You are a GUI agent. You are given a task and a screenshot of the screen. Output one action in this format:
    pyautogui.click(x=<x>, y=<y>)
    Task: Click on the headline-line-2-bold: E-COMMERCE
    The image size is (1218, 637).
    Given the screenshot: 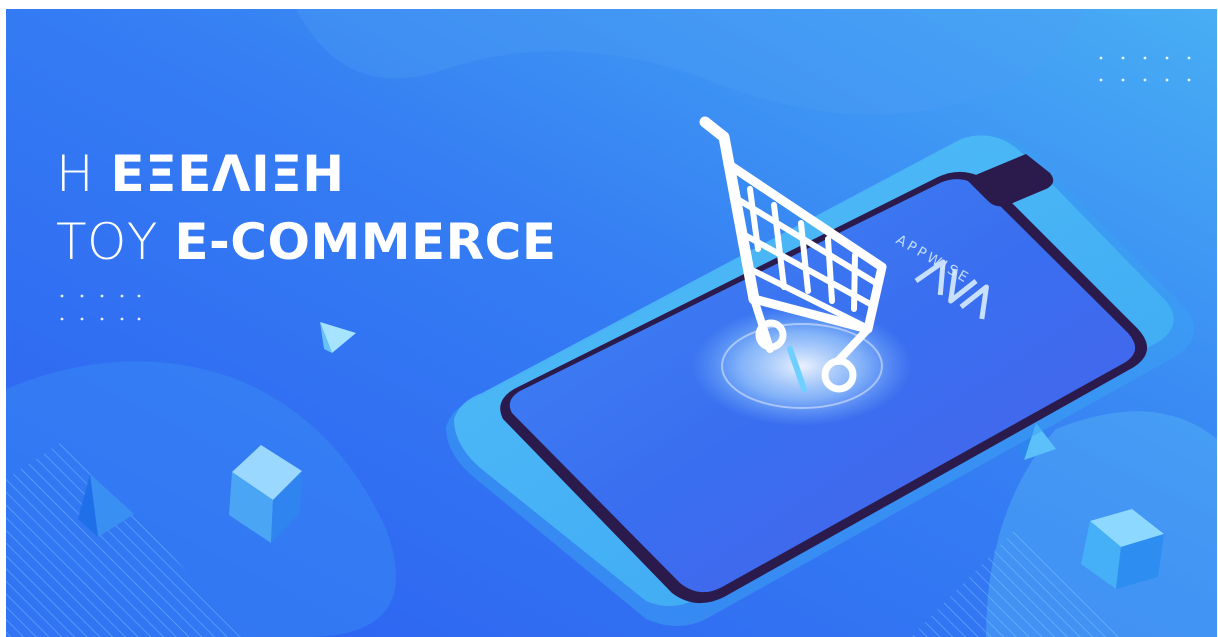 What is the action you would take?
    pyautogui.click(x=365, y=242)
    